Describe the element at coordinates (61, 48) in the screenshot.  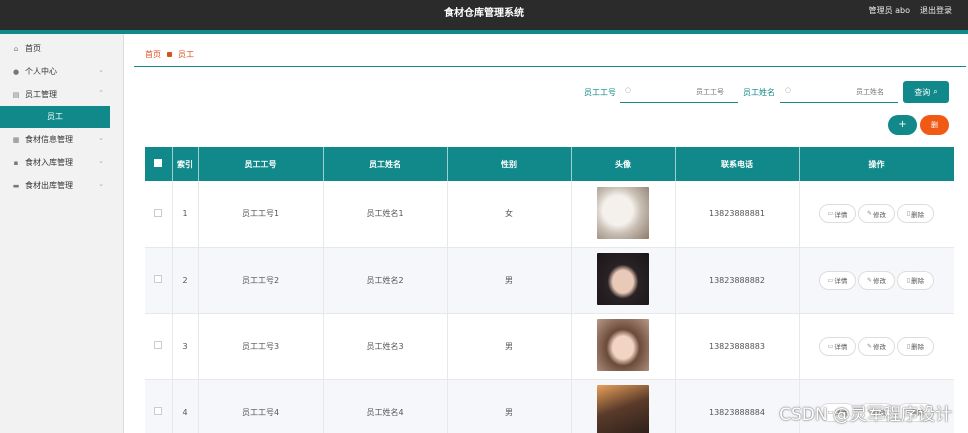
I see `sidebar-item-home: ⌂ 首页` at that location.